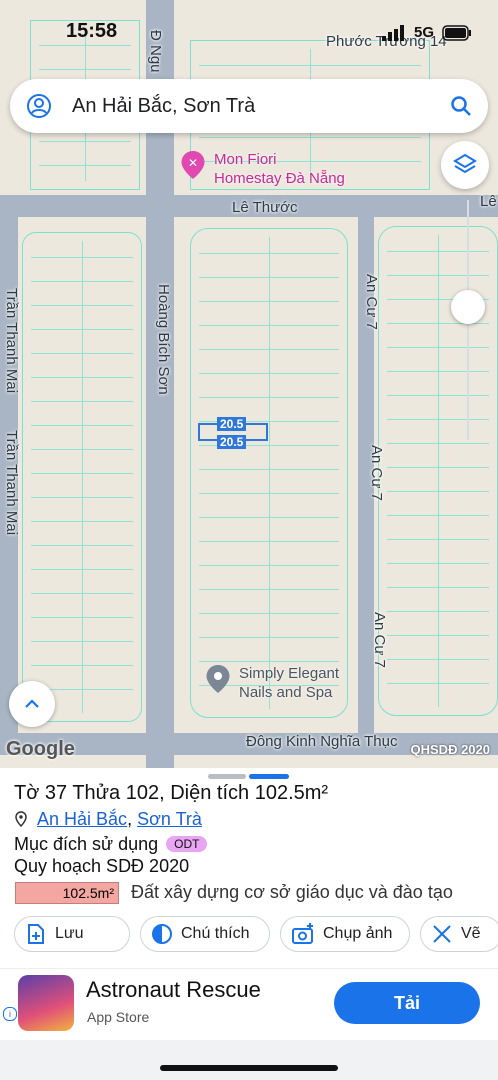 Image resolution: width=498 pixels, height=1080 pixels. I want to click on location-pin-icon, so click(21, 819).